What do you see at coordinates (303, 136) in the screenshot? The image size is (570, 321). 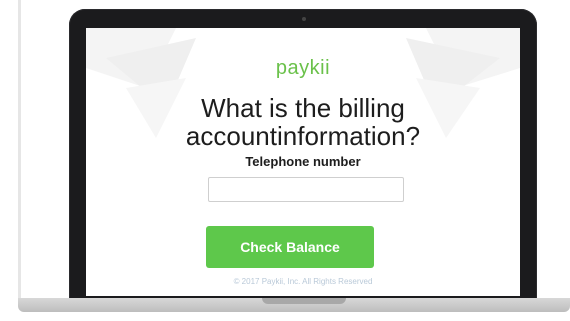 I see `title-line-2: accountinformation?` at bounding box center [303, 136].